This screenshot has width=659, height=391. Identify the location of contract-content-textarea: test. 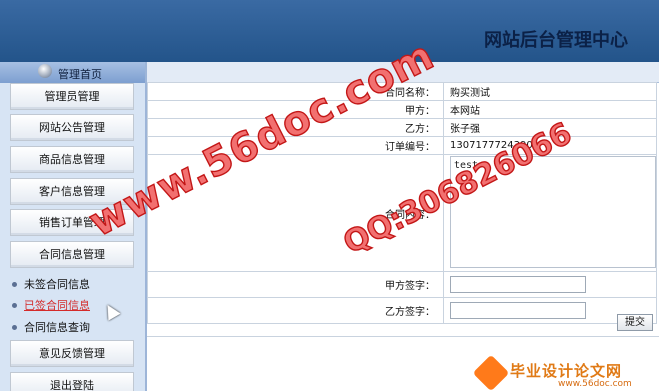
(553, 212).